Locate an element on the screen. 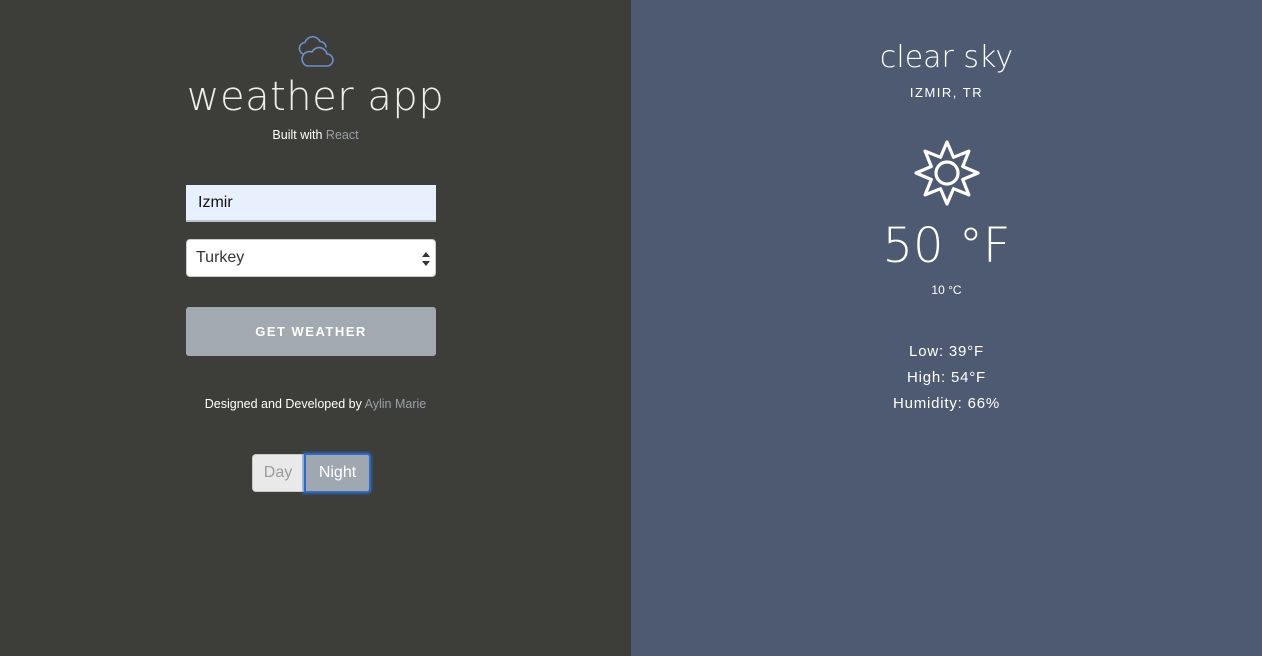 Image resolution: width=1262 pixels, height=656 pixels. city-input is located at coordinates (311, 203).